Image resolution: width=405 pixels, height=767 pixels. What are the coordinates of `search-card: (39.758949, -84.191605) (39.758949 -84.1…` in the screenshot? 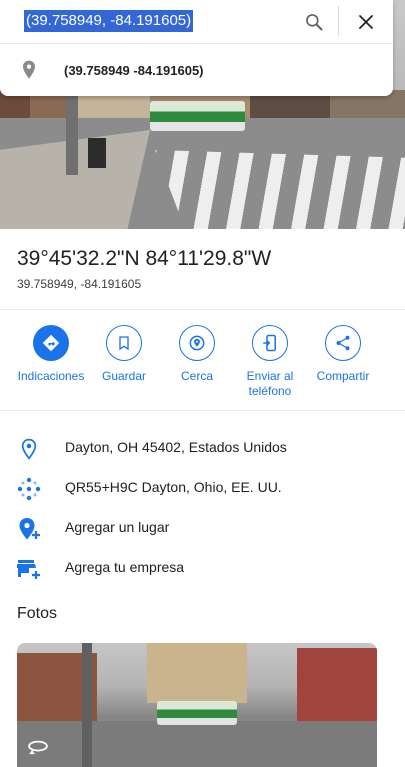 It's located at (196, 48).